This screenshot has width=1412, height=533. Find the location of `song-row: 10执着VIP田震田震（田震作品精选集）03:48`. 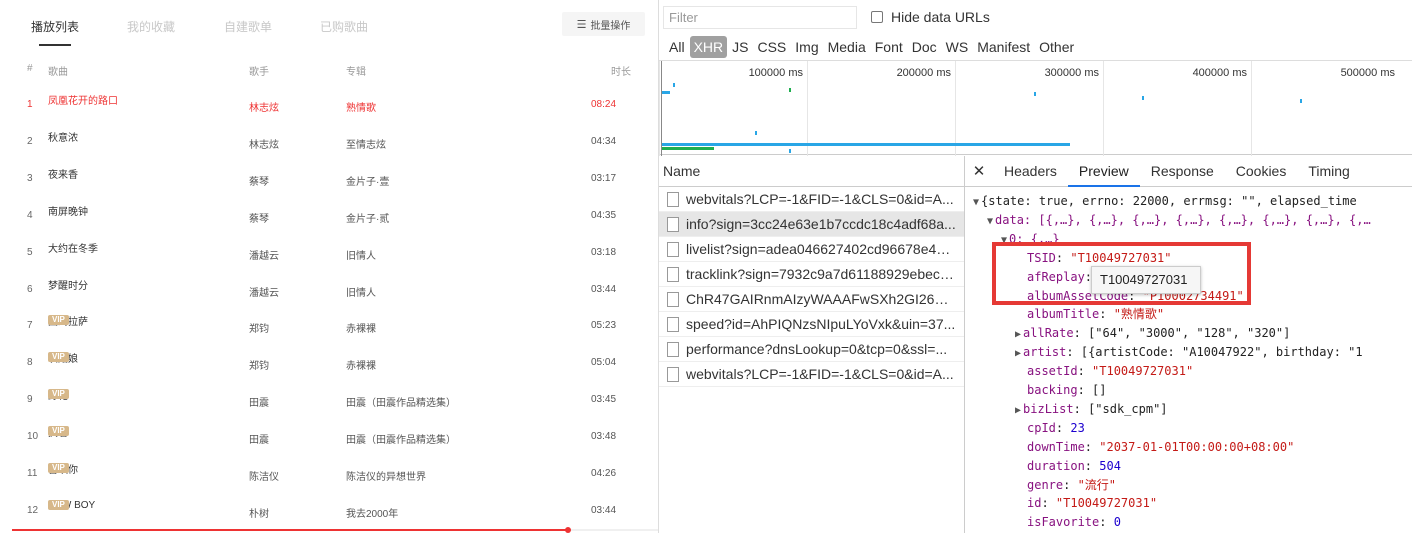

song-row: 10执着VIP田震田震（田震作品精选集）03:48 is located at coordinates (329, 436).